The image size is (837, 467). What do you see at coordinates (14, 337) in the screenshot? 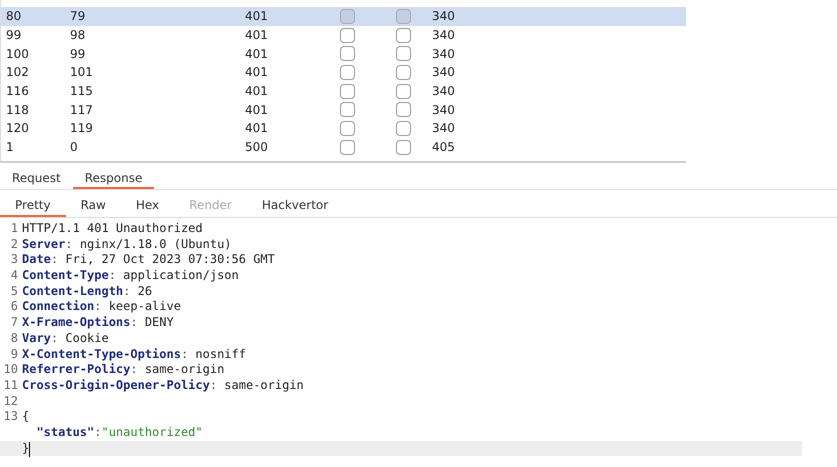
I see `line-number: 8` at bounding box center [14, 337].